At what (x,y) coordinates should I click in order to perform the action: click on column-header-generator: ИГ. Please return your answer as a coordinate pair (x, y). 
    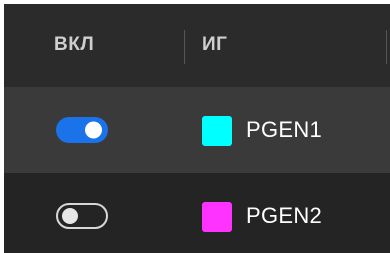
    Looking at the image, I should click on (215, 44).